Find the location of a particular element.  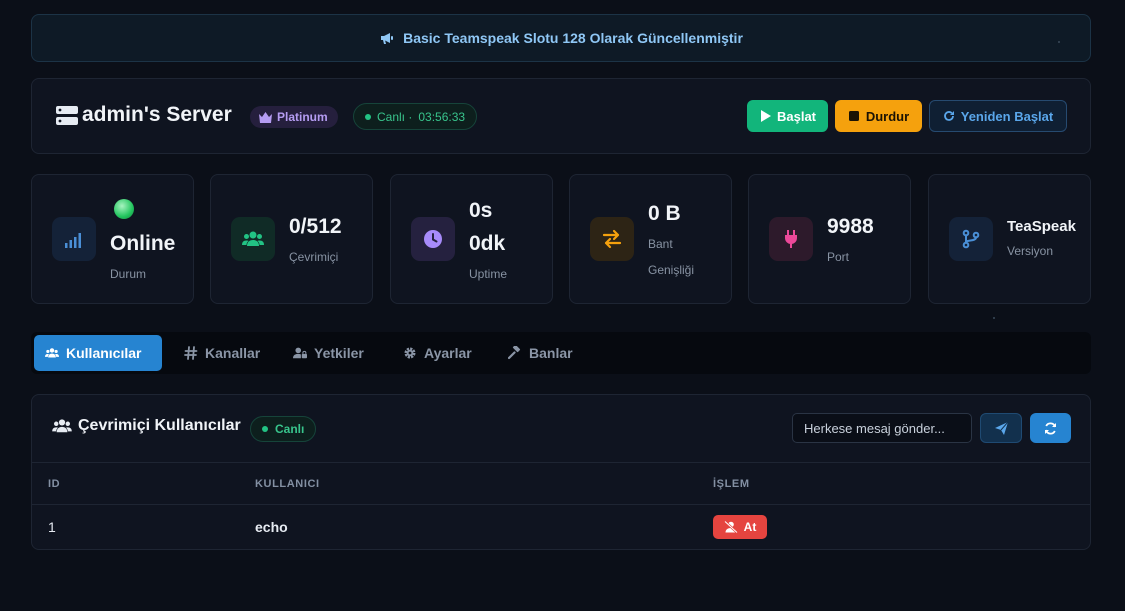

plan-badge: Platinum is located at coordinates (294, 117).